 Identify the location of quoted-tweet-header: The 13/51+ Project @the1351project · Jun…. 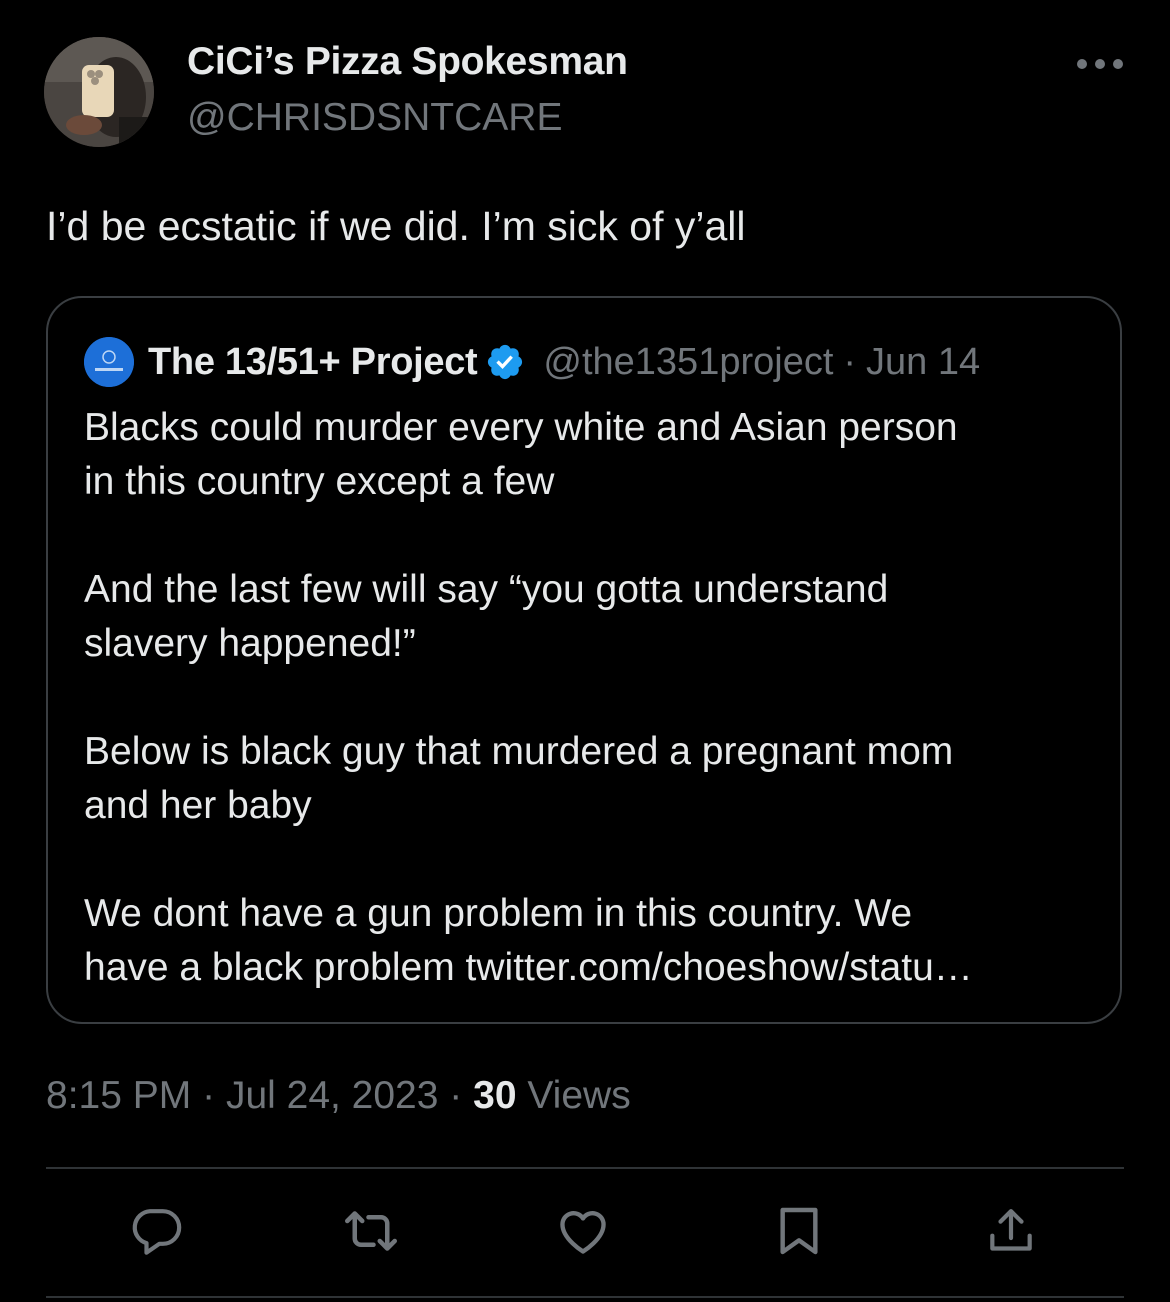
(532, 362).